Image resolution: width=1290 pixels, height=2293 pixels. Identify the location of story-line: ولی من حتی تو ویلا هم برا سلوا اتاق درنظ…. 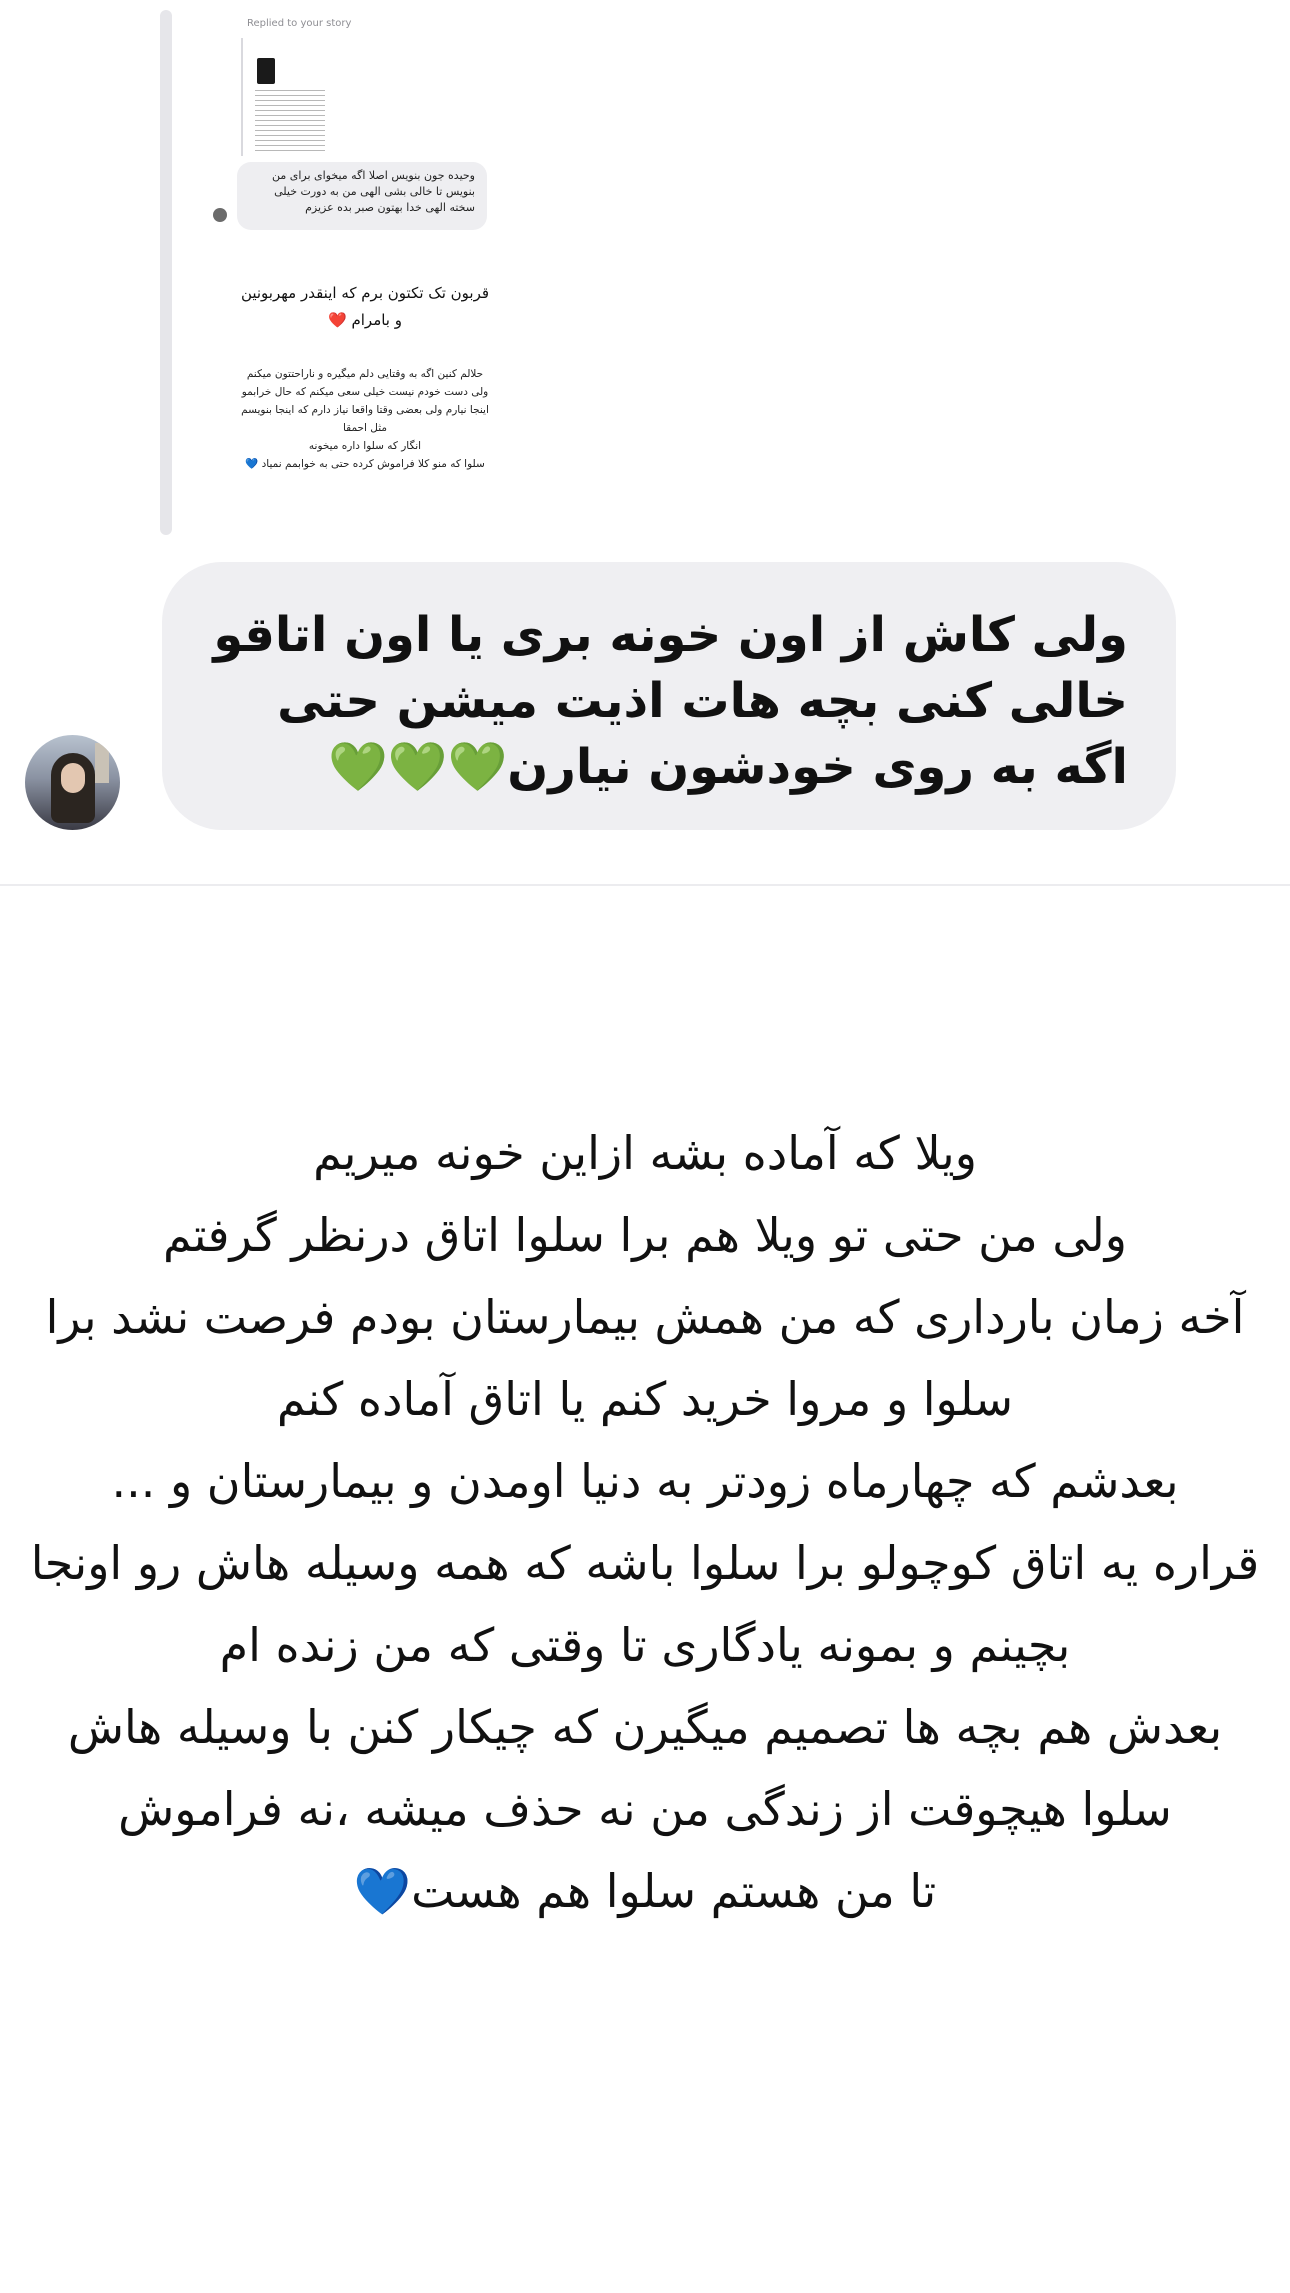
(645, 1235).